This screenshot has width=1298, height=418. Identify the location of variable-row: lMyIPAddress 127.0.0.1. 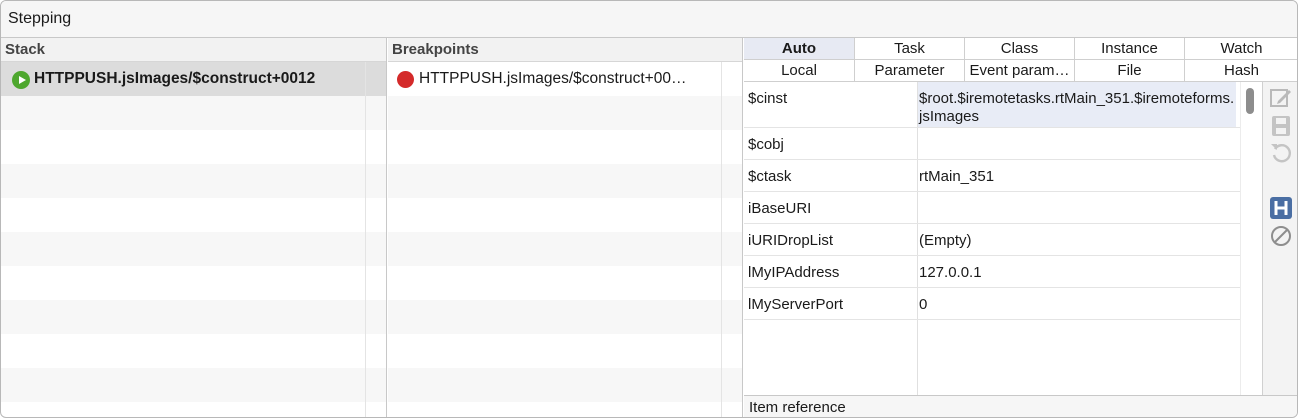
(992, 272).